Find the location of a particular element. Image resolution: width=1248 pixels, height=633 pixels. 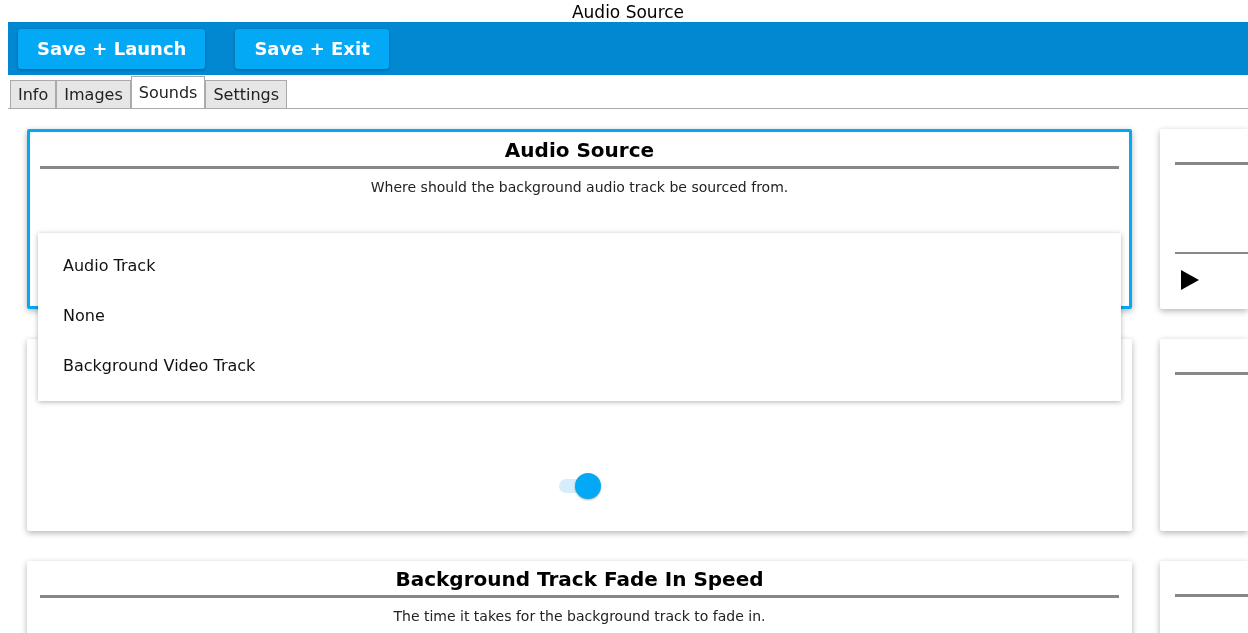

play-icon is located at coordinates (1190, 280).